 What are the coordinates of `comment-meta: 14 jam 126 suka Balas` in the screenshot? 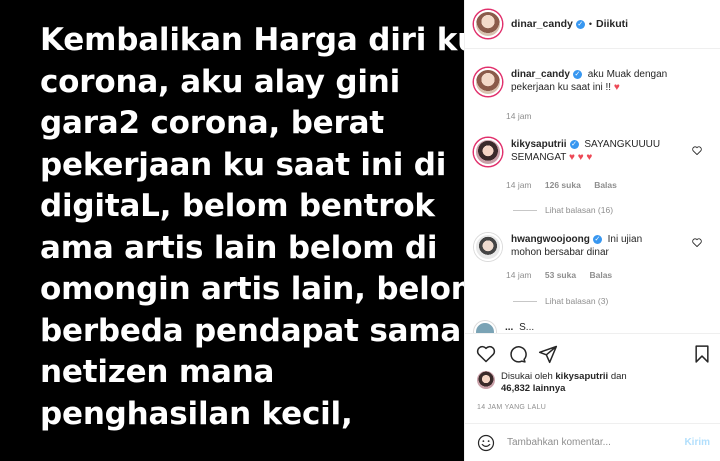 It's located at (567, 185).